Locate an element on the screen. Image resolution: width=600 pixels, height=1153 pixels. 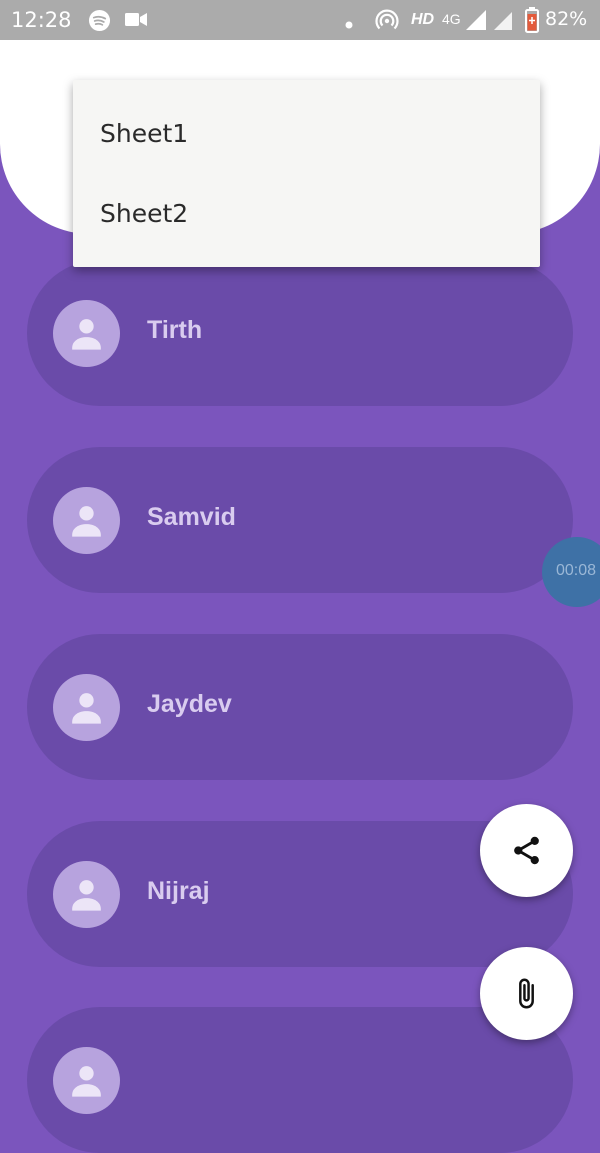
share-button is located at coordinates (526, 850).